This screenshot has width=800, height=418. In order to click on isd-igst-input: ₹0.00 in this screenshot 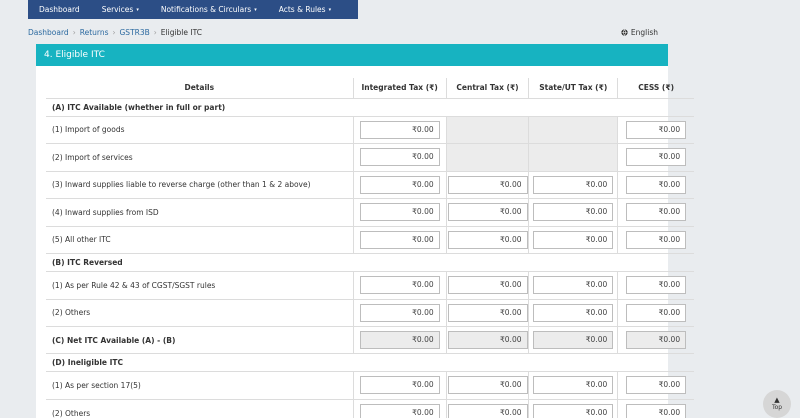, I will do `click(399, 212)`.